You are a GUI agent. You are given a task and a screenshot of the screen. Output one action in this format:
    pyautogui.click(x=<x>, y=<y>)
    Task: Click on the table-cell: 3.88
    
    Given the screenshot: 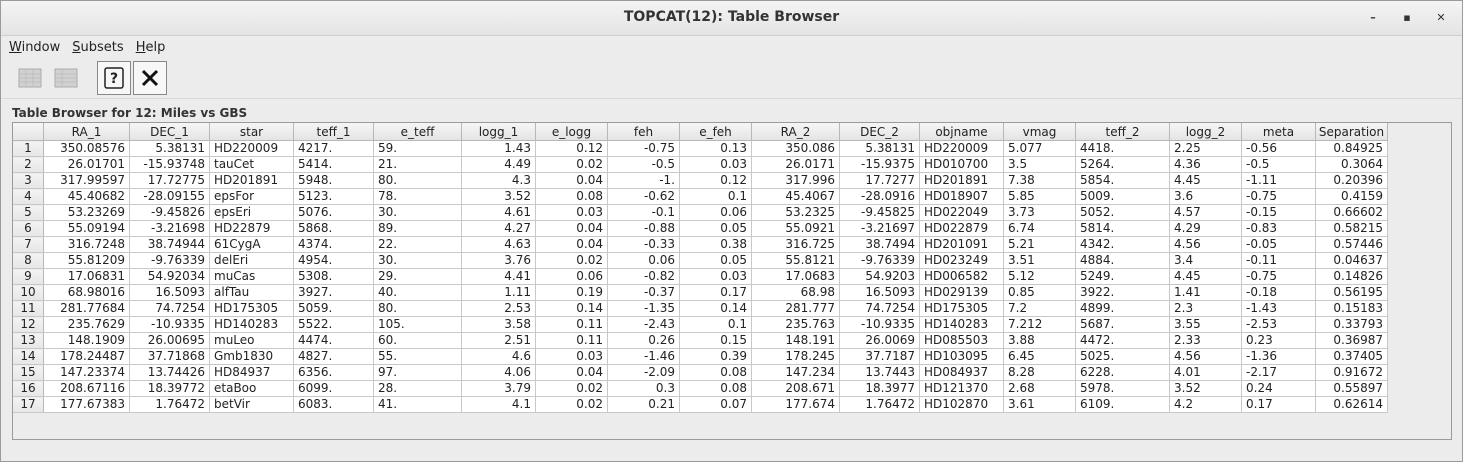 What is the action you would take?
    pyautogui.click(x=1039, y=340)
    